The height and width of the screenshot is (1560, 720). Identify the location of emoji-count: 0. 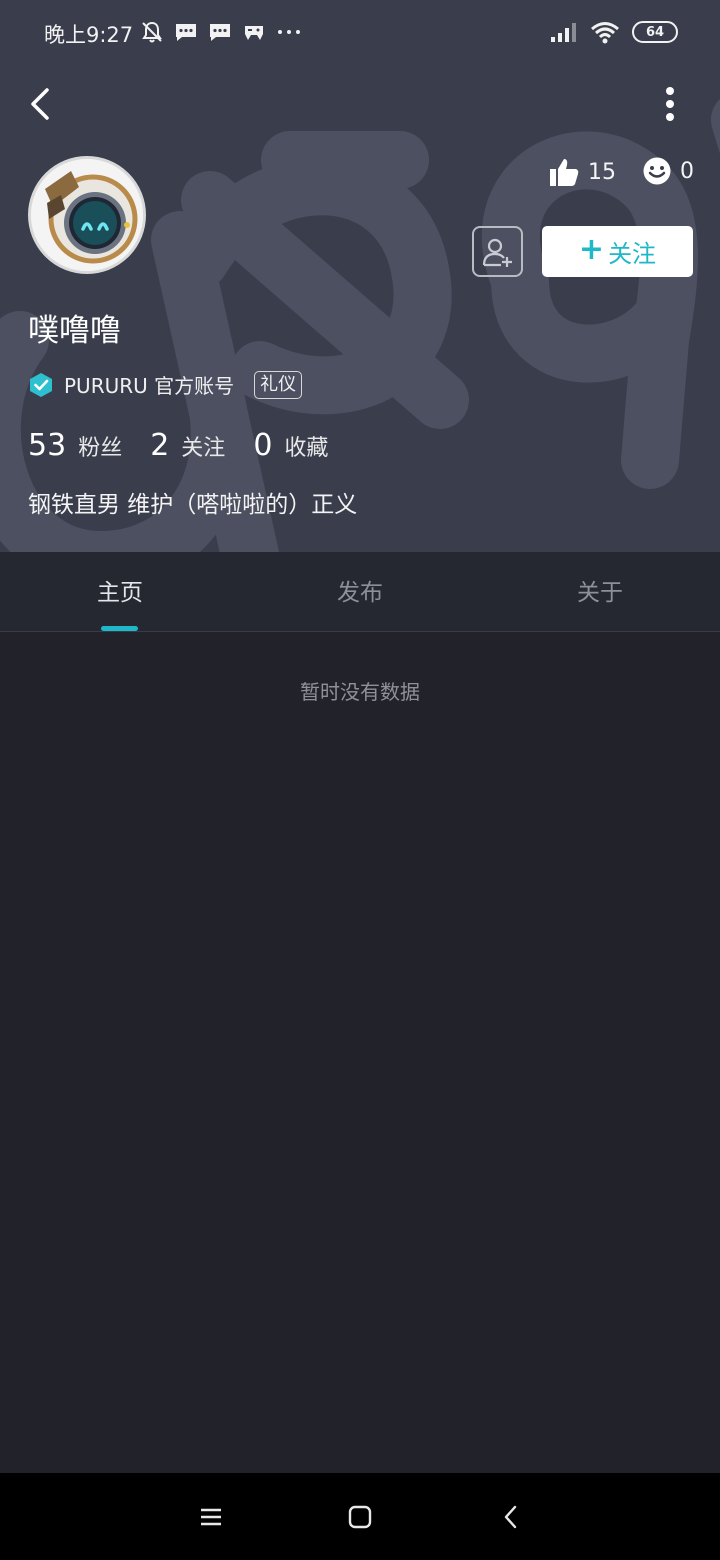
(687, 171).